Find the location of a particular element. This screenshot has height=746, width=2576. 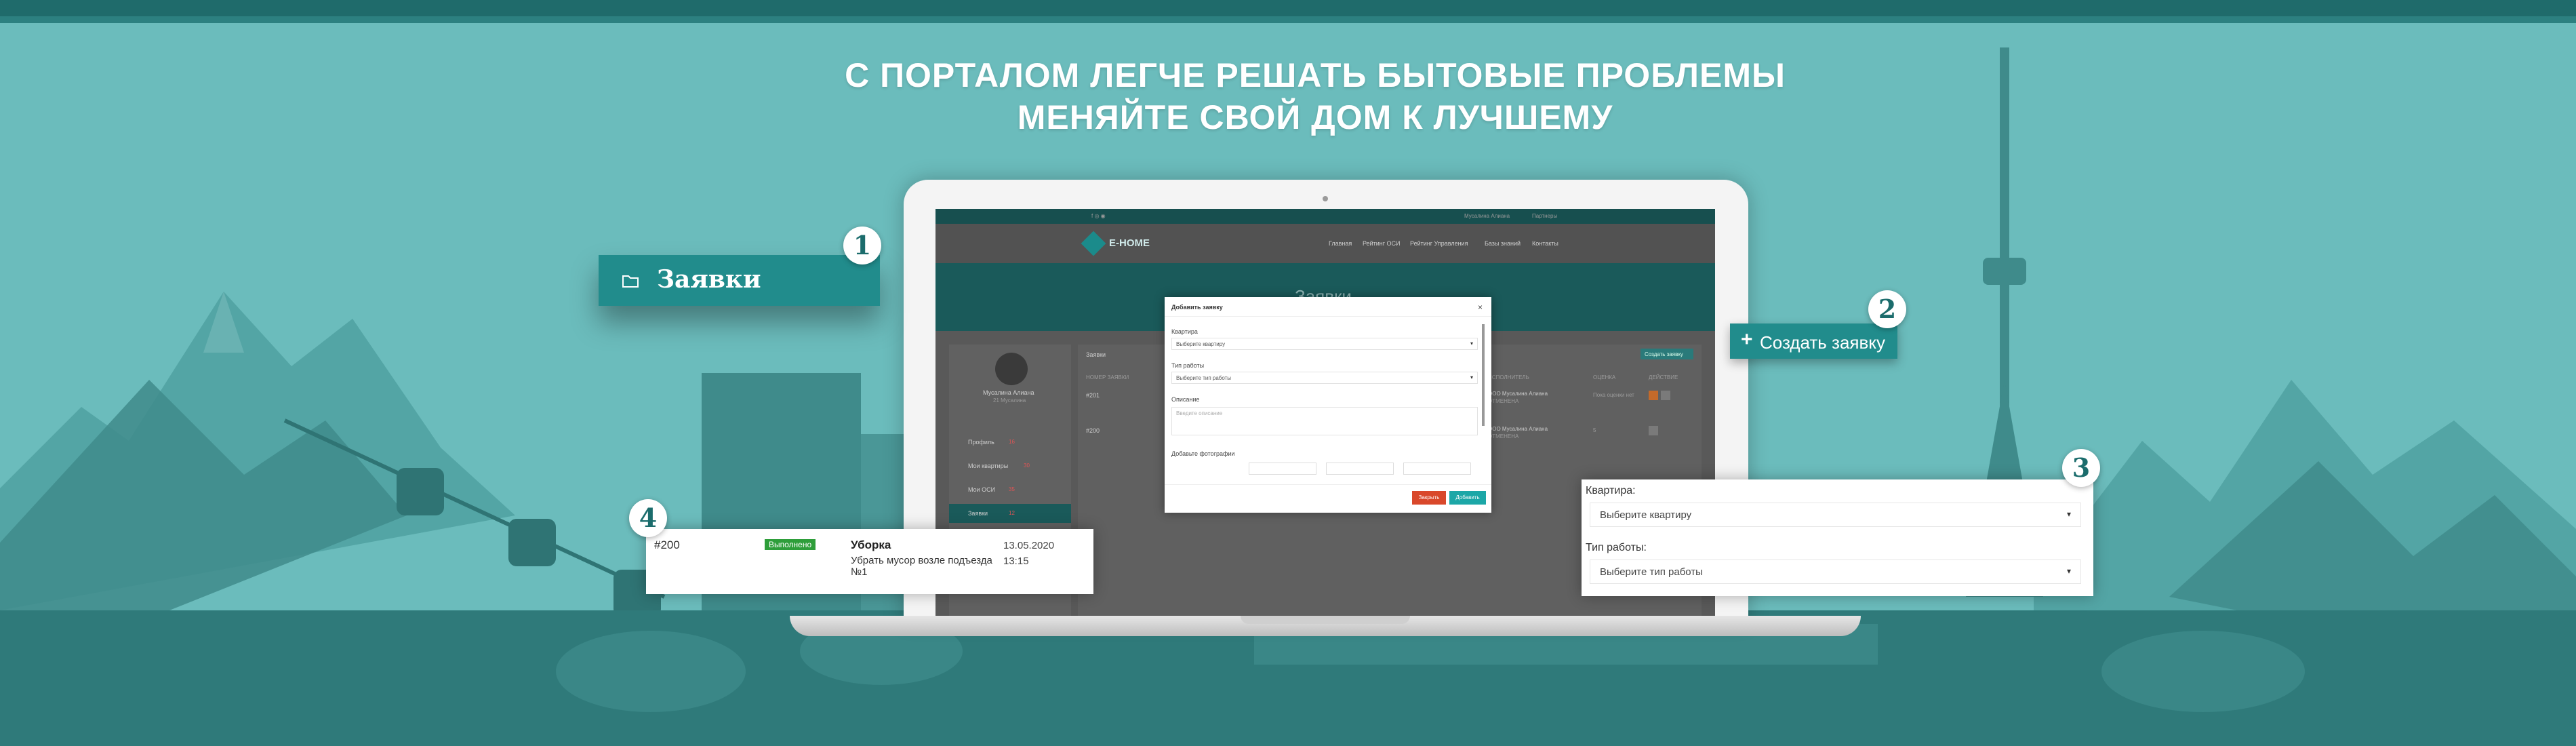

modal-close-icon: × is located at coordinates (1480, 307).